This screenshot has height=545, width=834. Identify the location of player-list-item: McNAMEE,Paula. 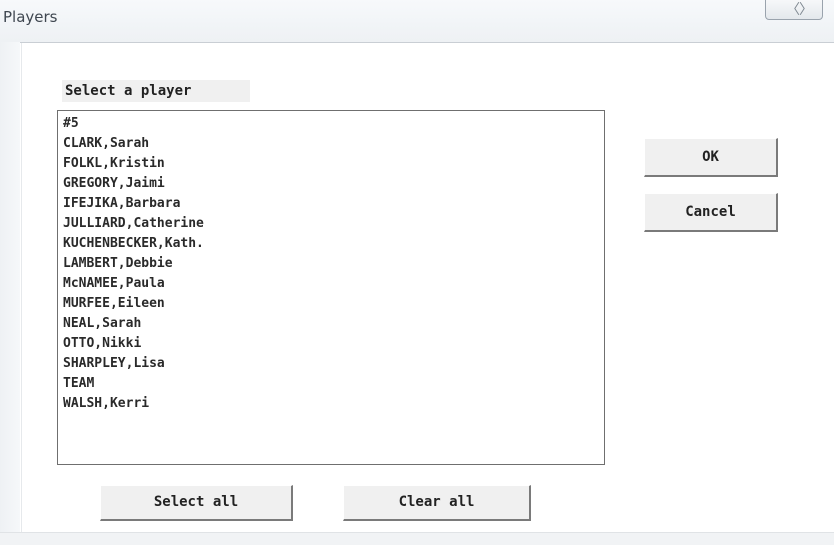
(114, 284).